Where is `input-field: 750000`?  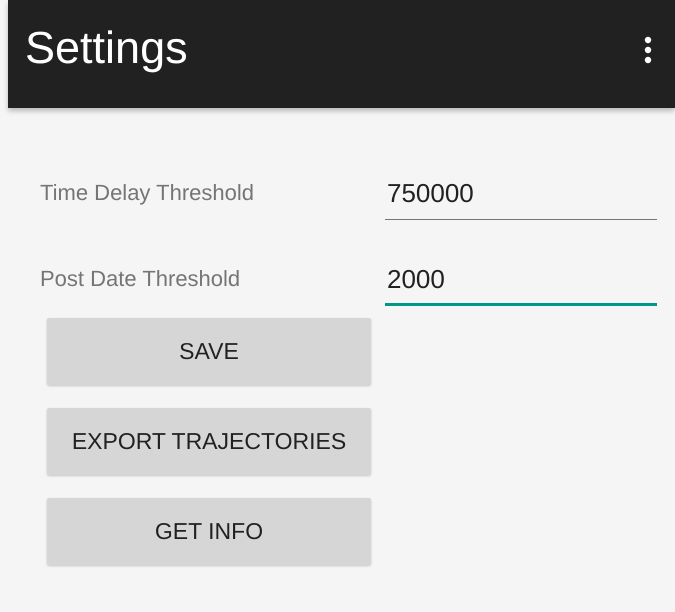 input-field: 750000 is located at coordinates (521, 199).